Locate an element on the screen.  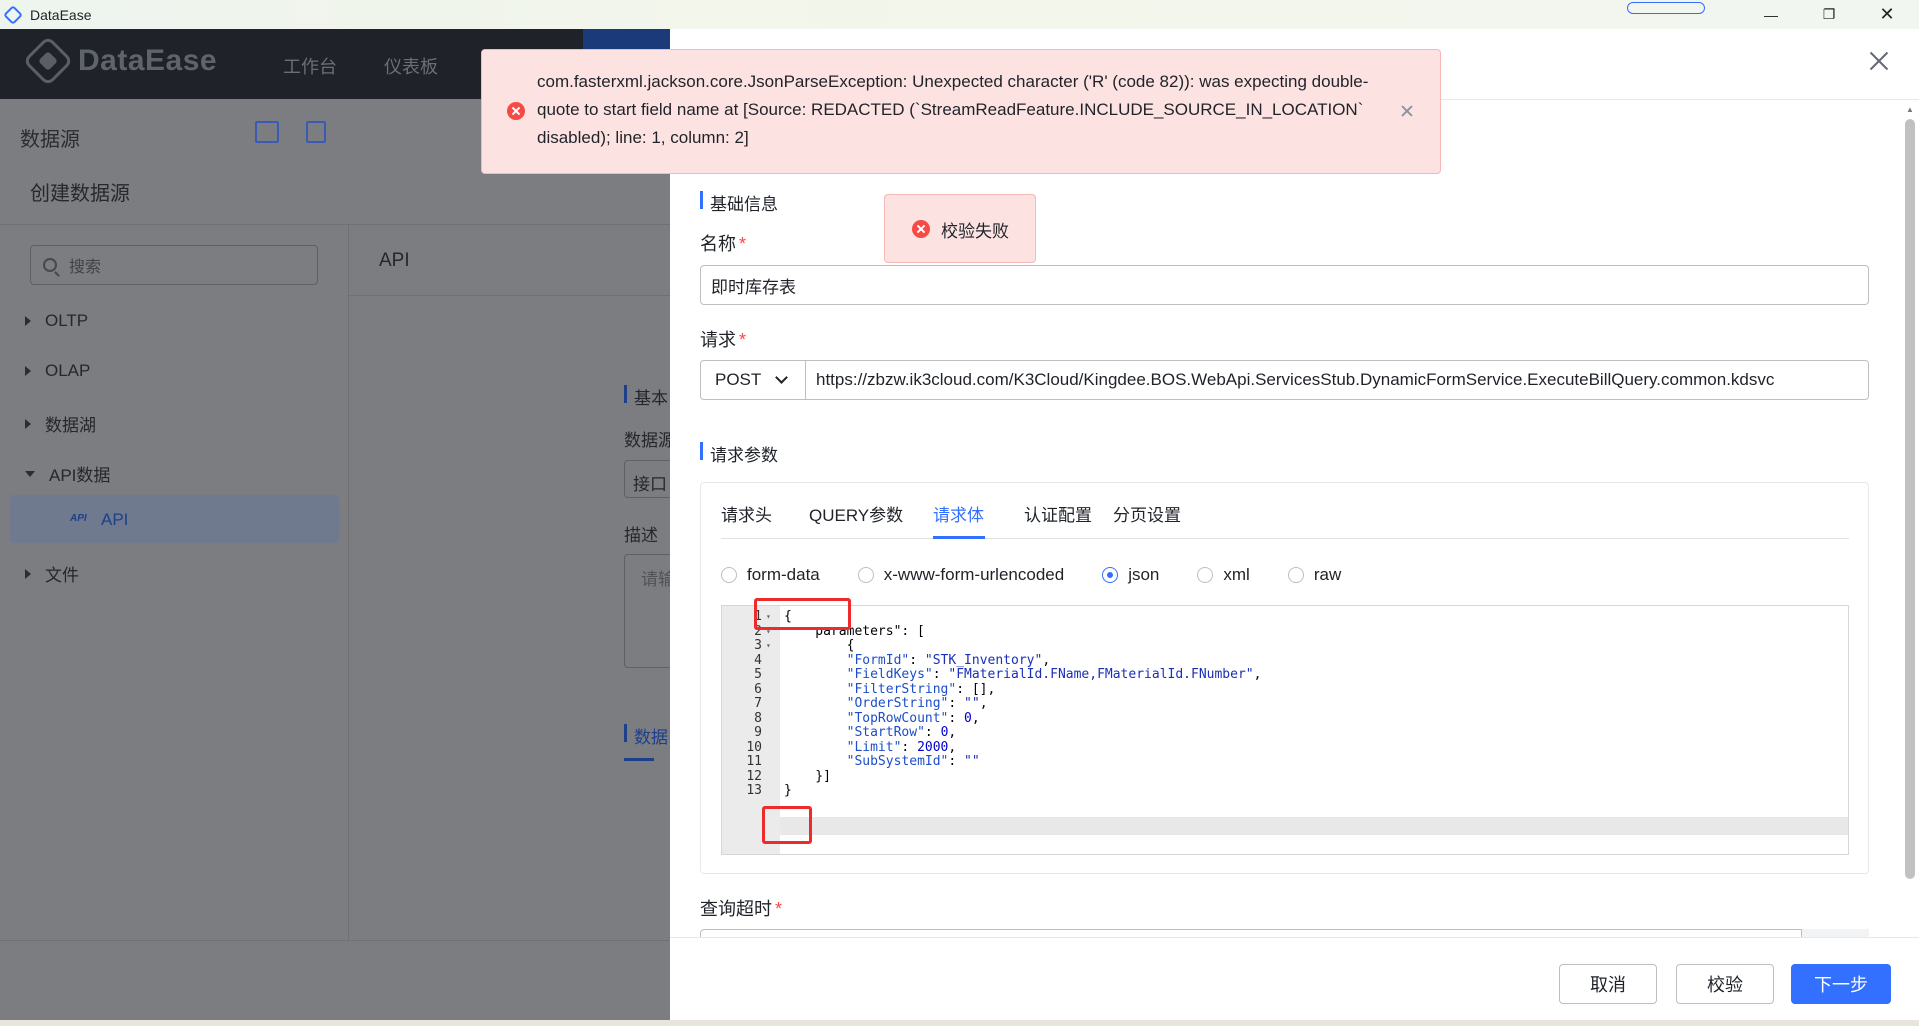
tab-underline is located at coordinates (639, 759).